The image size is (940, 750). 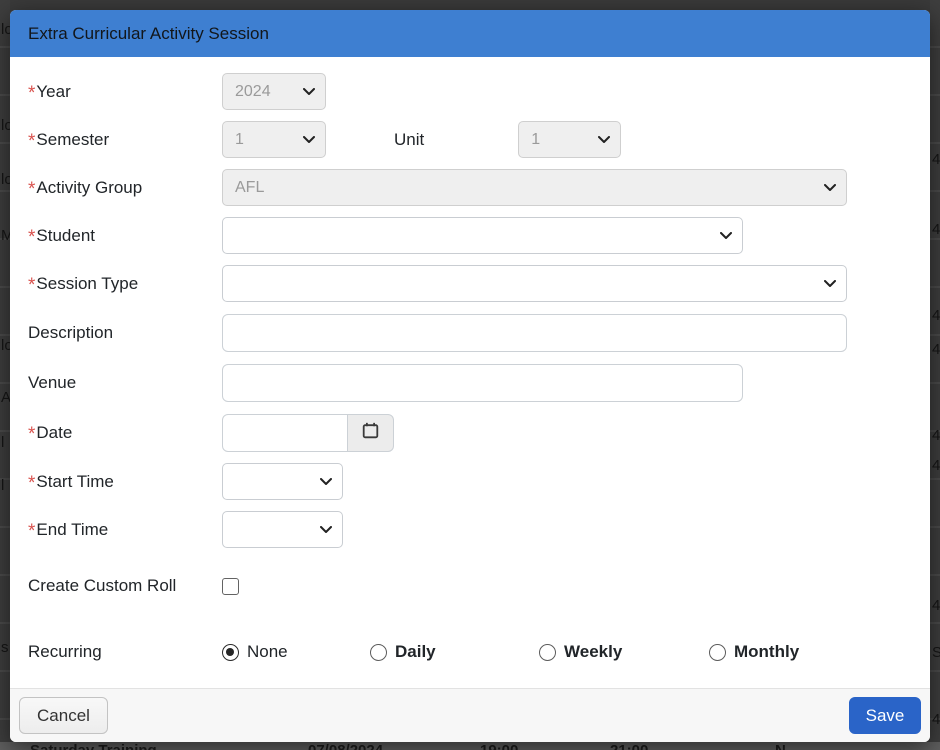 What do you see at coordinates (71, 332) in the screenshot?
I see `description-label: Description` at bounding box center [71, 332].